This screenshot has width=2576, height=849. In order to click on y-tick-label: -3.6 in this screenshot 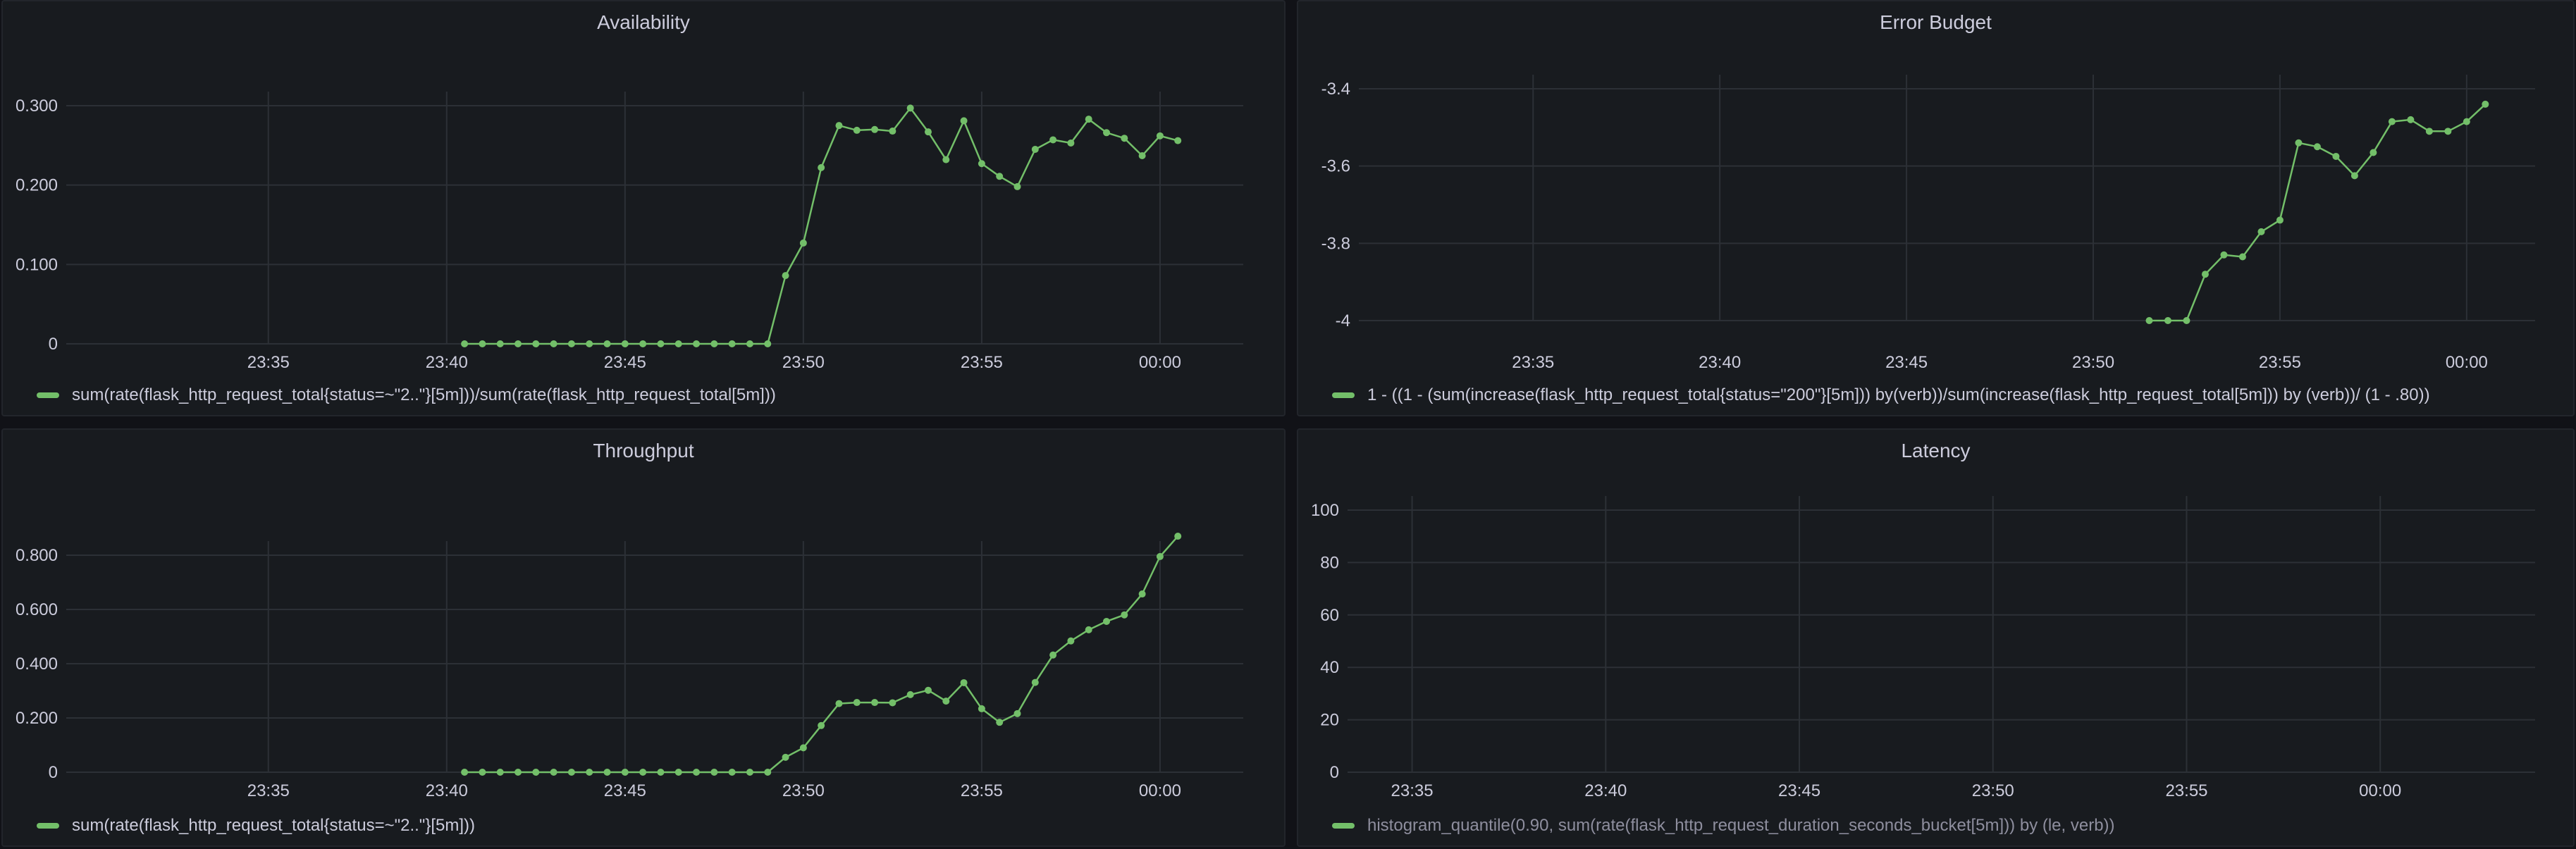, I will do `click(1335, 167)`.